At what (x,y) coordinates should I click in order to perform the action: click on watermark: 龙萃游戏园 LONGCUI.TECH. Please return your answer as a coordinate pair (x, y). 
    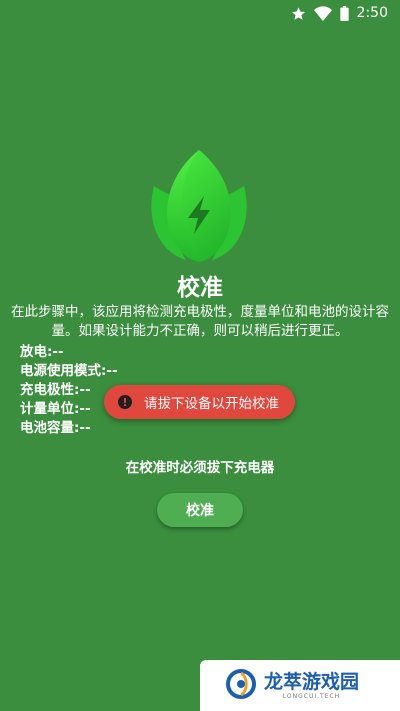
    Looking at the image, I should click on (300, 685).